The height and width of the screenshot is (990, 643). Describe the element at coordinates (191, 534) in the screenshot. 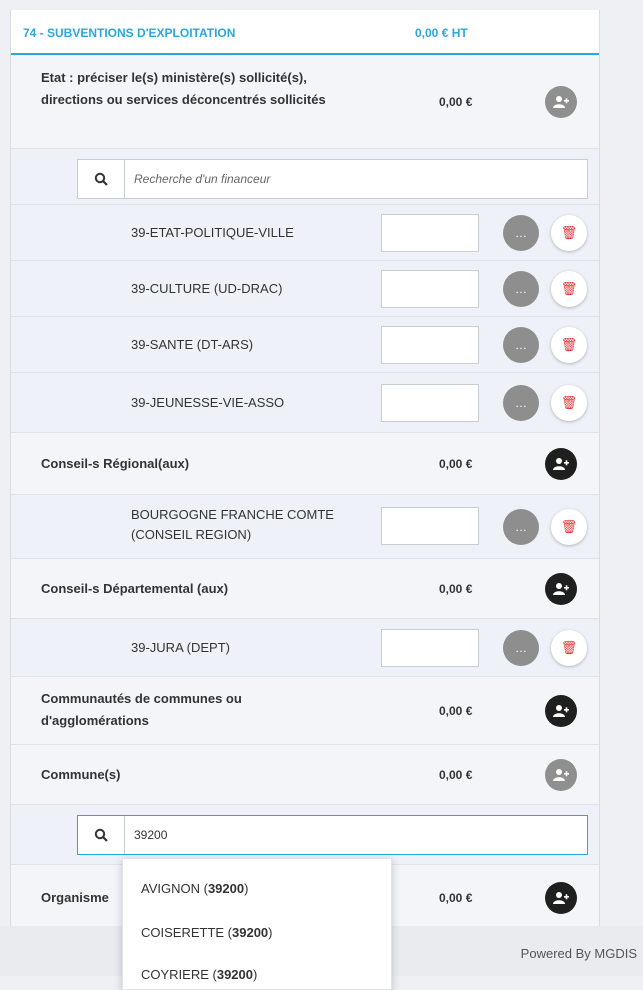

I see `financeur-name-line2: (CONSEIL REGION)` at that location.